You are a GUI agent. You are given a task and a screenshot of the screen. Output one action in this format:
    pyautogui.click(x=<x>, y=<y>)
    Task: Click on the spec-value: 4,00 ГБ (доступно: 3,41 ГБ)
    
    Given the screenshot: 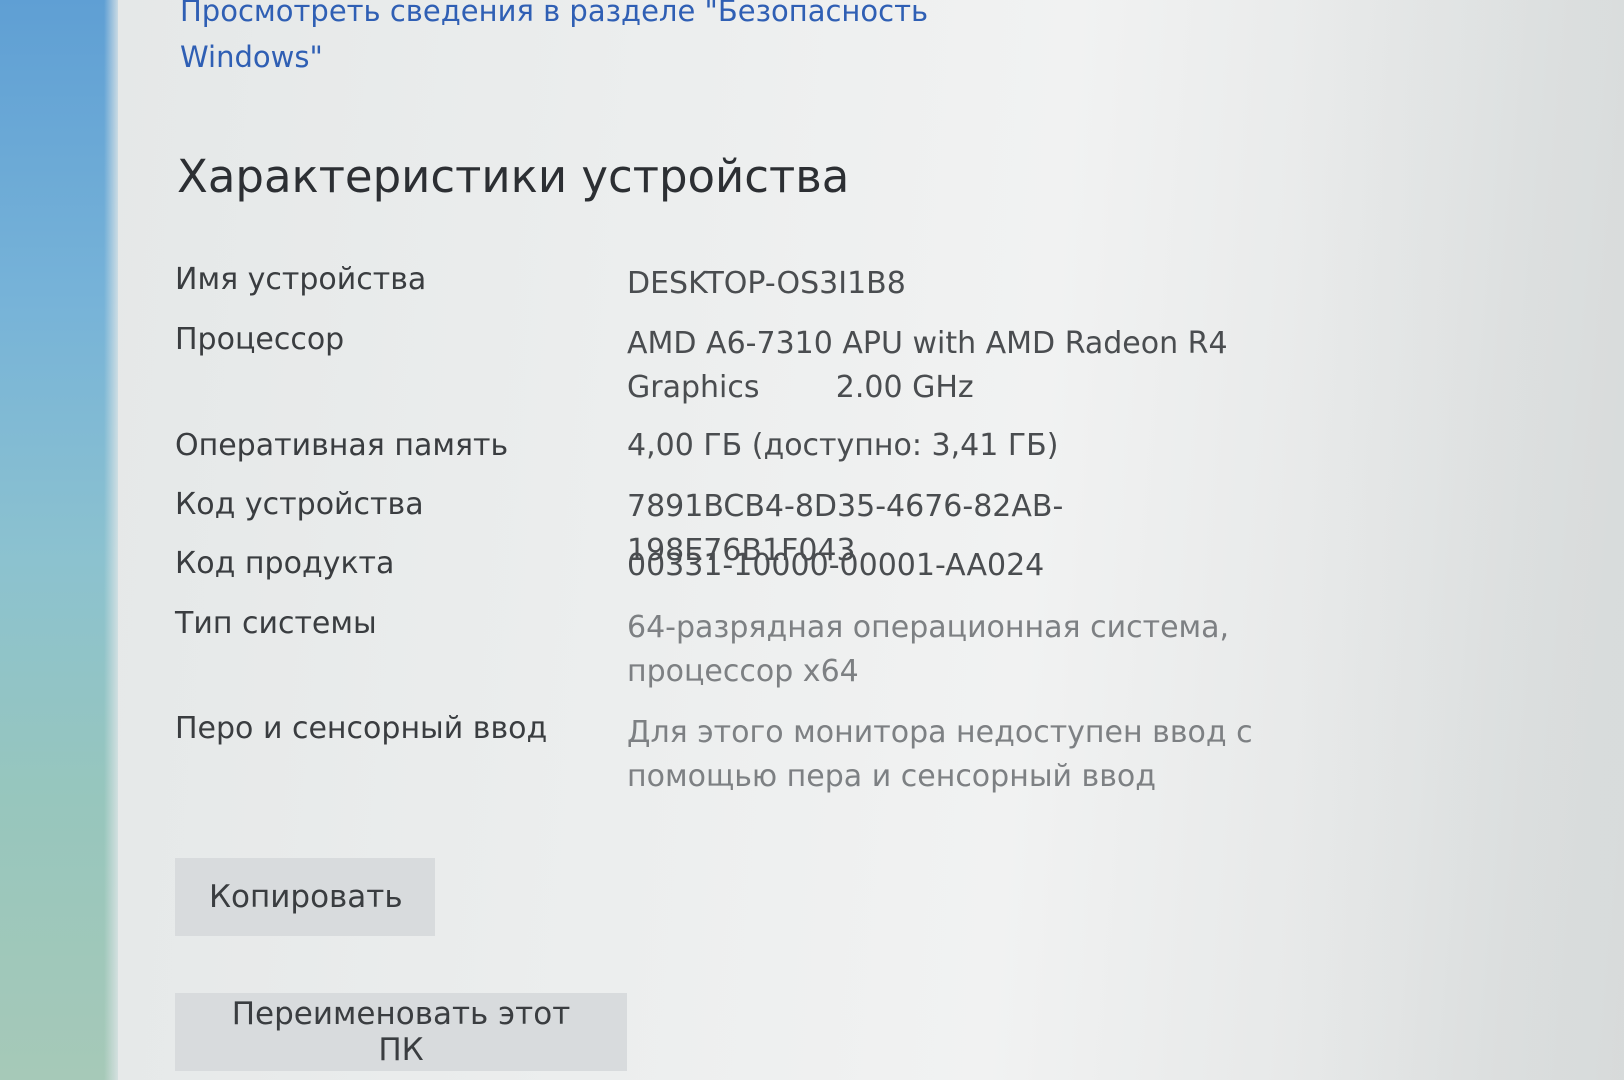 What is the action you would take?
    pyautogui.click(x=843, y=445)
    